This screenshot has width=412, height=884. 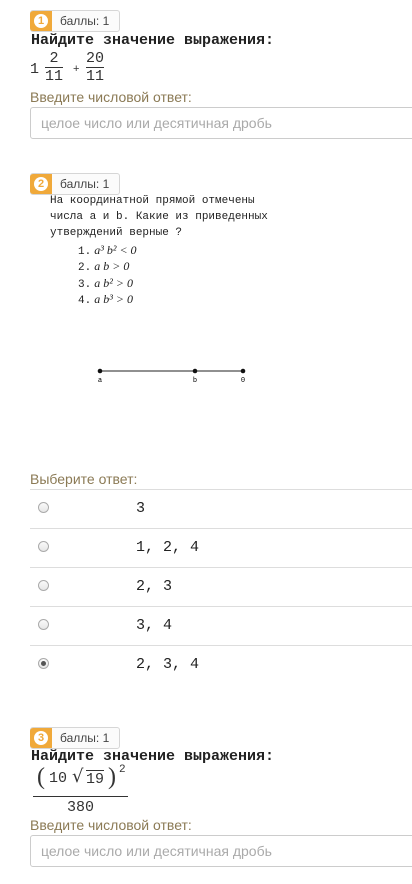 I want to click on option-label: 3, so click(x=141, y=508).